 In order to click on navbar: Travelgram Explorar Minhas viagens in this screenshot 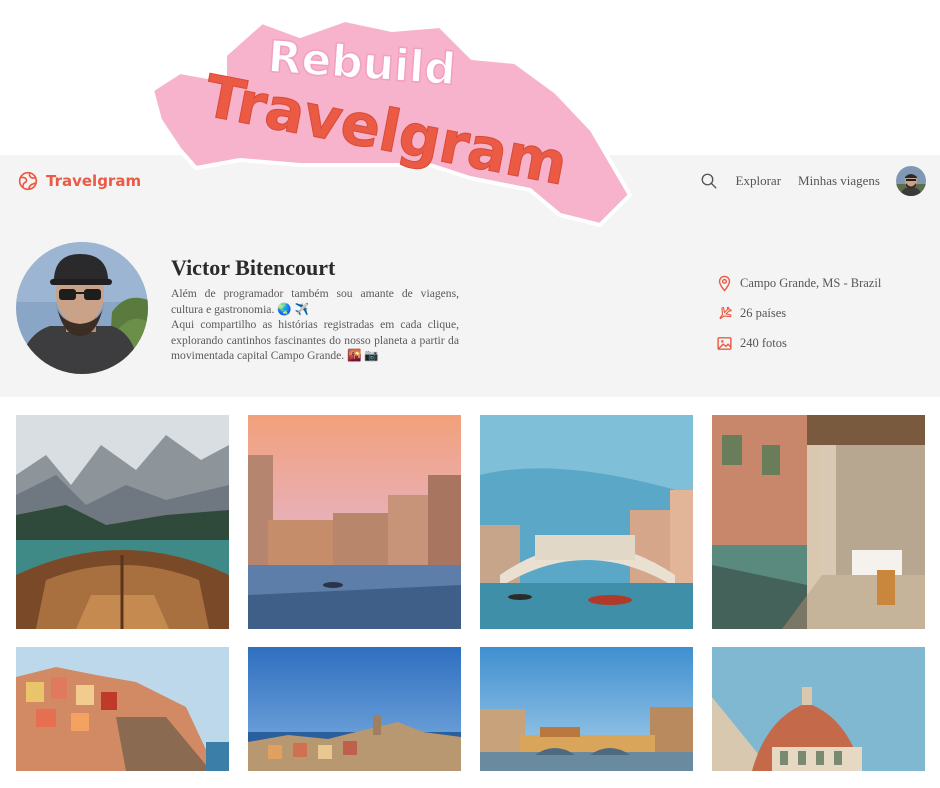, I will do `click(470, 182)`.